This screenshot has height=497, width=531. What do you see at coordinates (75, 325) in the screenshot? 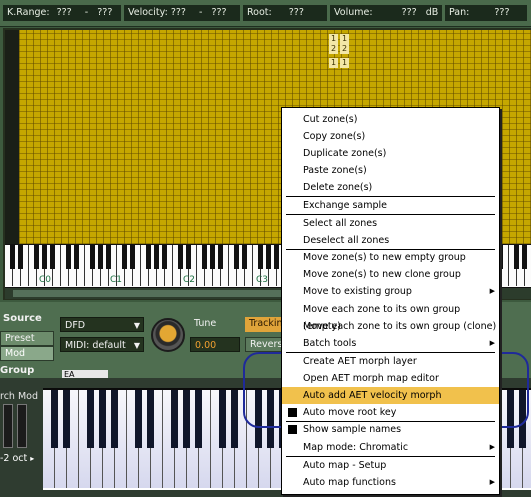
I see `source-mode-value: DFD` at bounding box center [75, 325].